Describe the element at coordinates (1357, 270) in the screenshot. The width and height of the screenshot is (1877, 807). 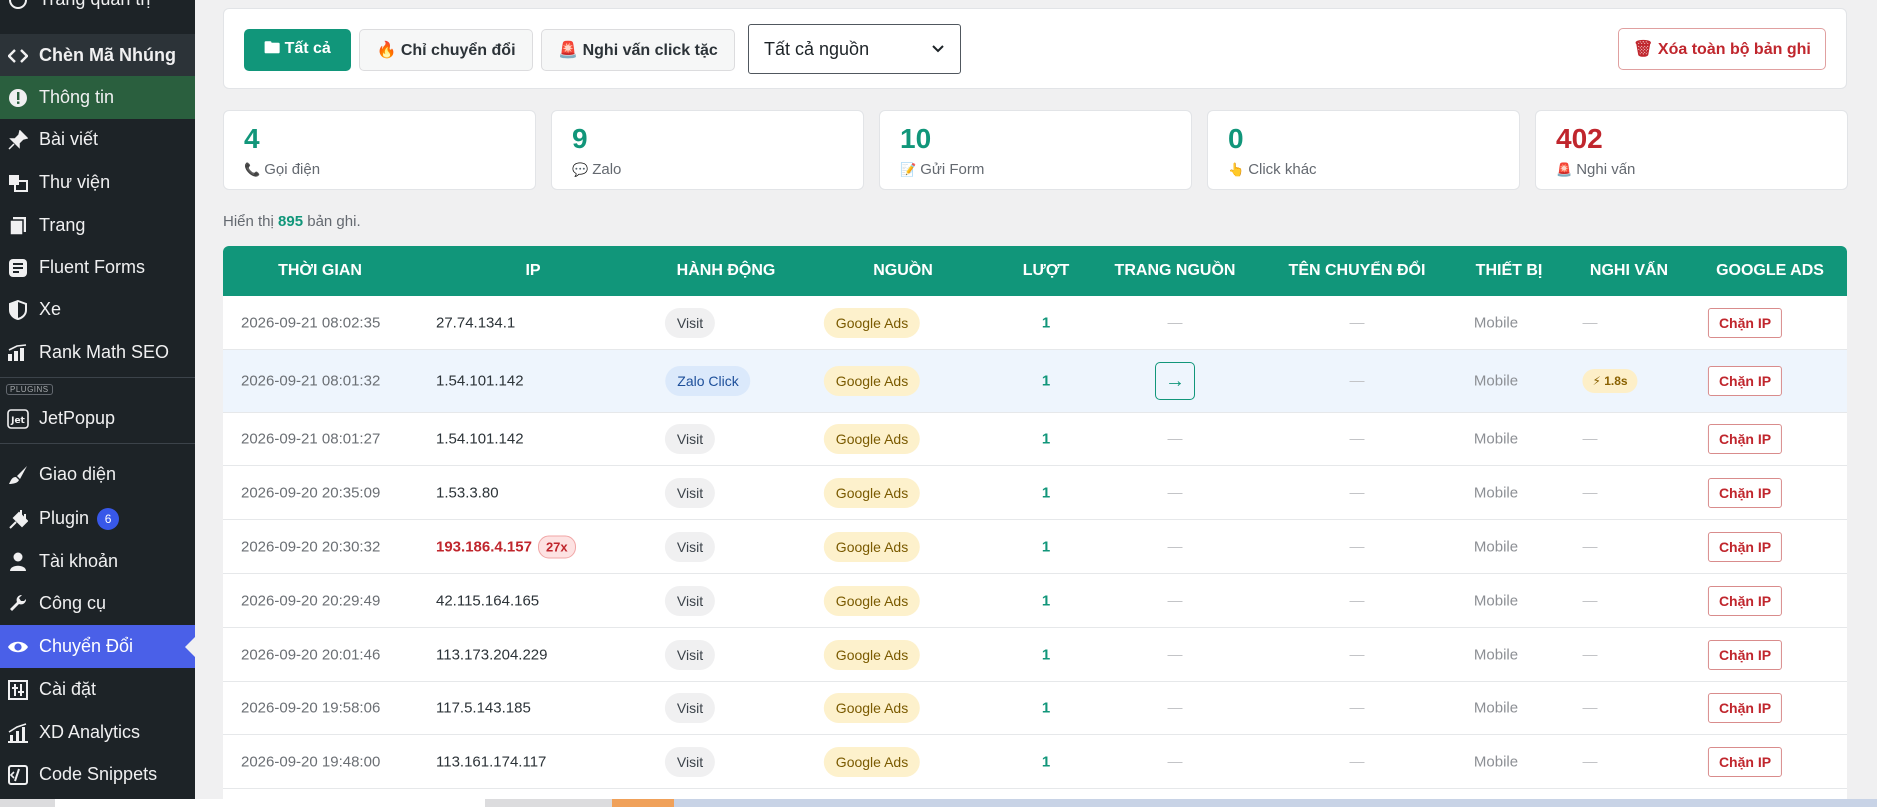
I see `column-header-conversion-name: TÊN CHUYỂN ĐỔI` at that location.